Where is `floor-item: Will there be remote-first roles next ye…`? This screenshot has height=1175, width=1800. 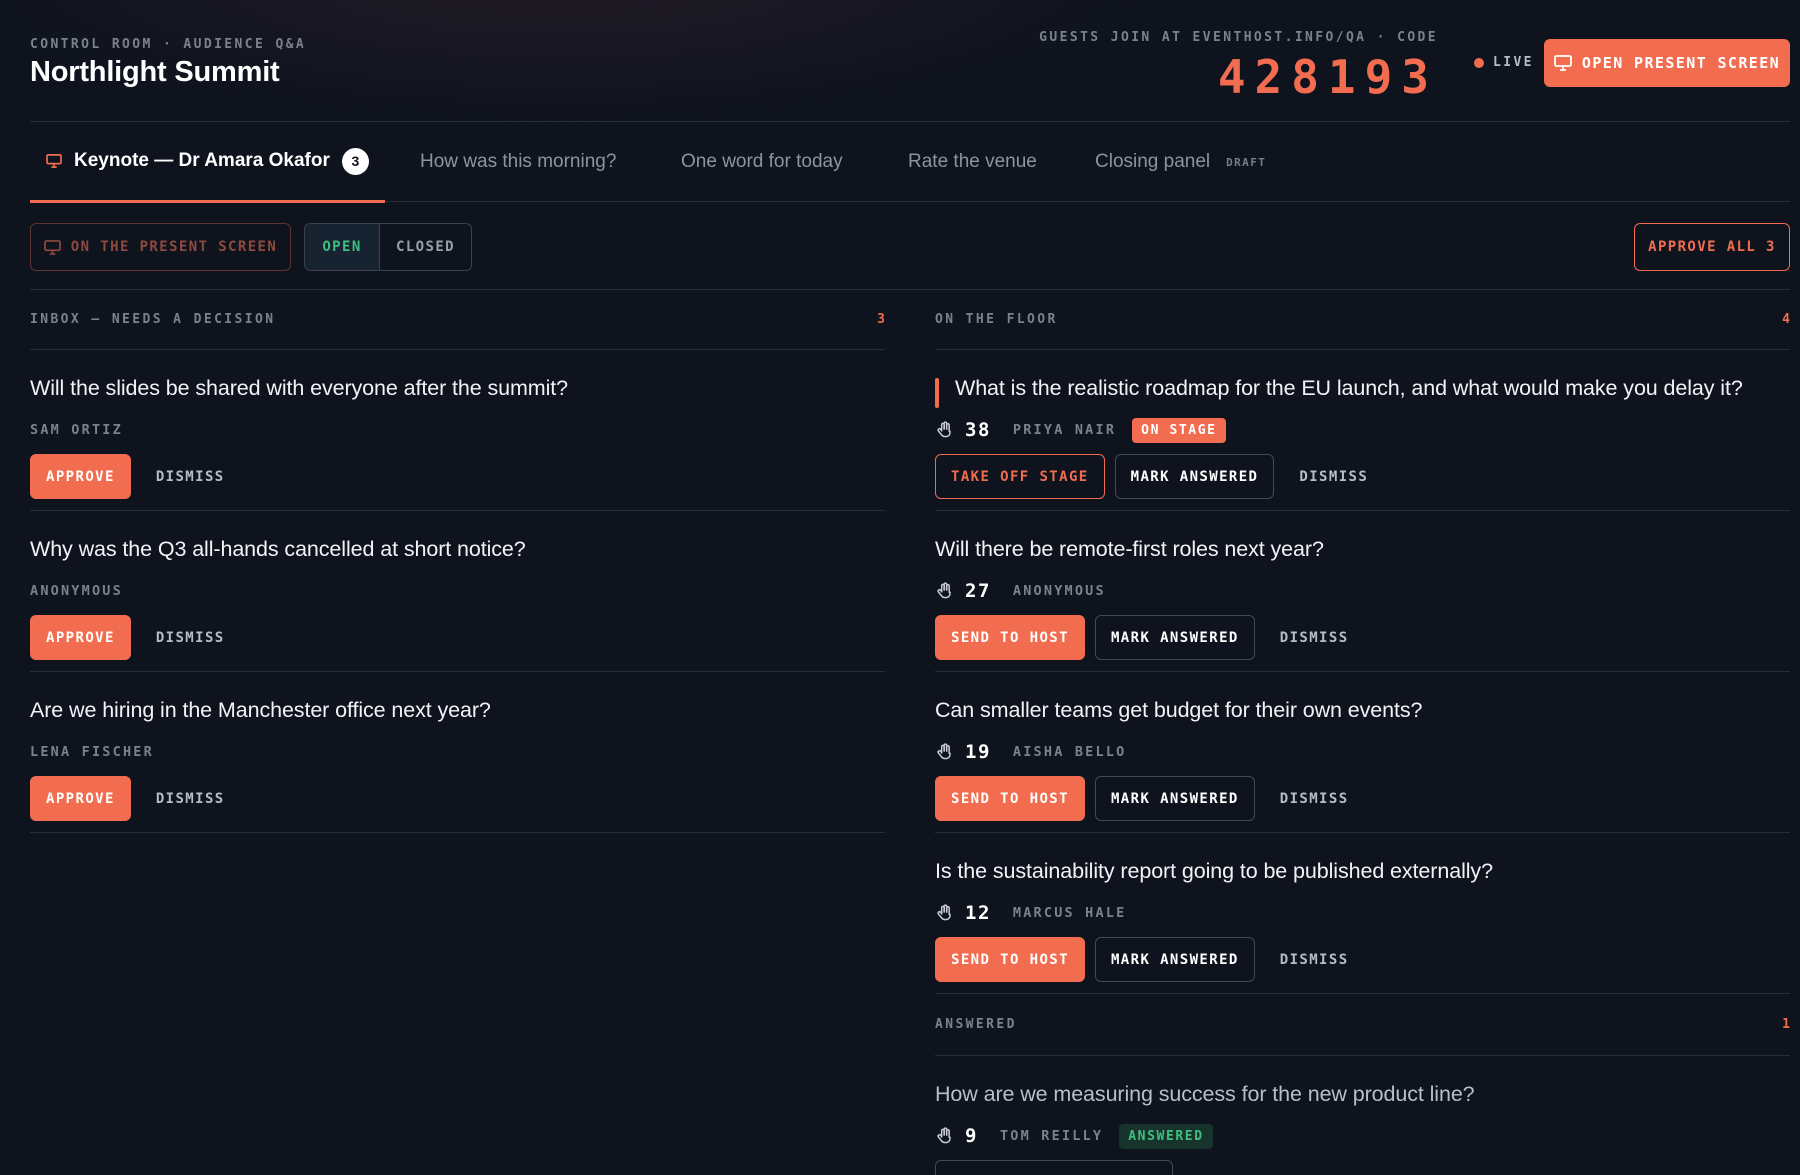
floor-item: Will there be remote-first roles next ye… is located at coordinates (1362, 591).